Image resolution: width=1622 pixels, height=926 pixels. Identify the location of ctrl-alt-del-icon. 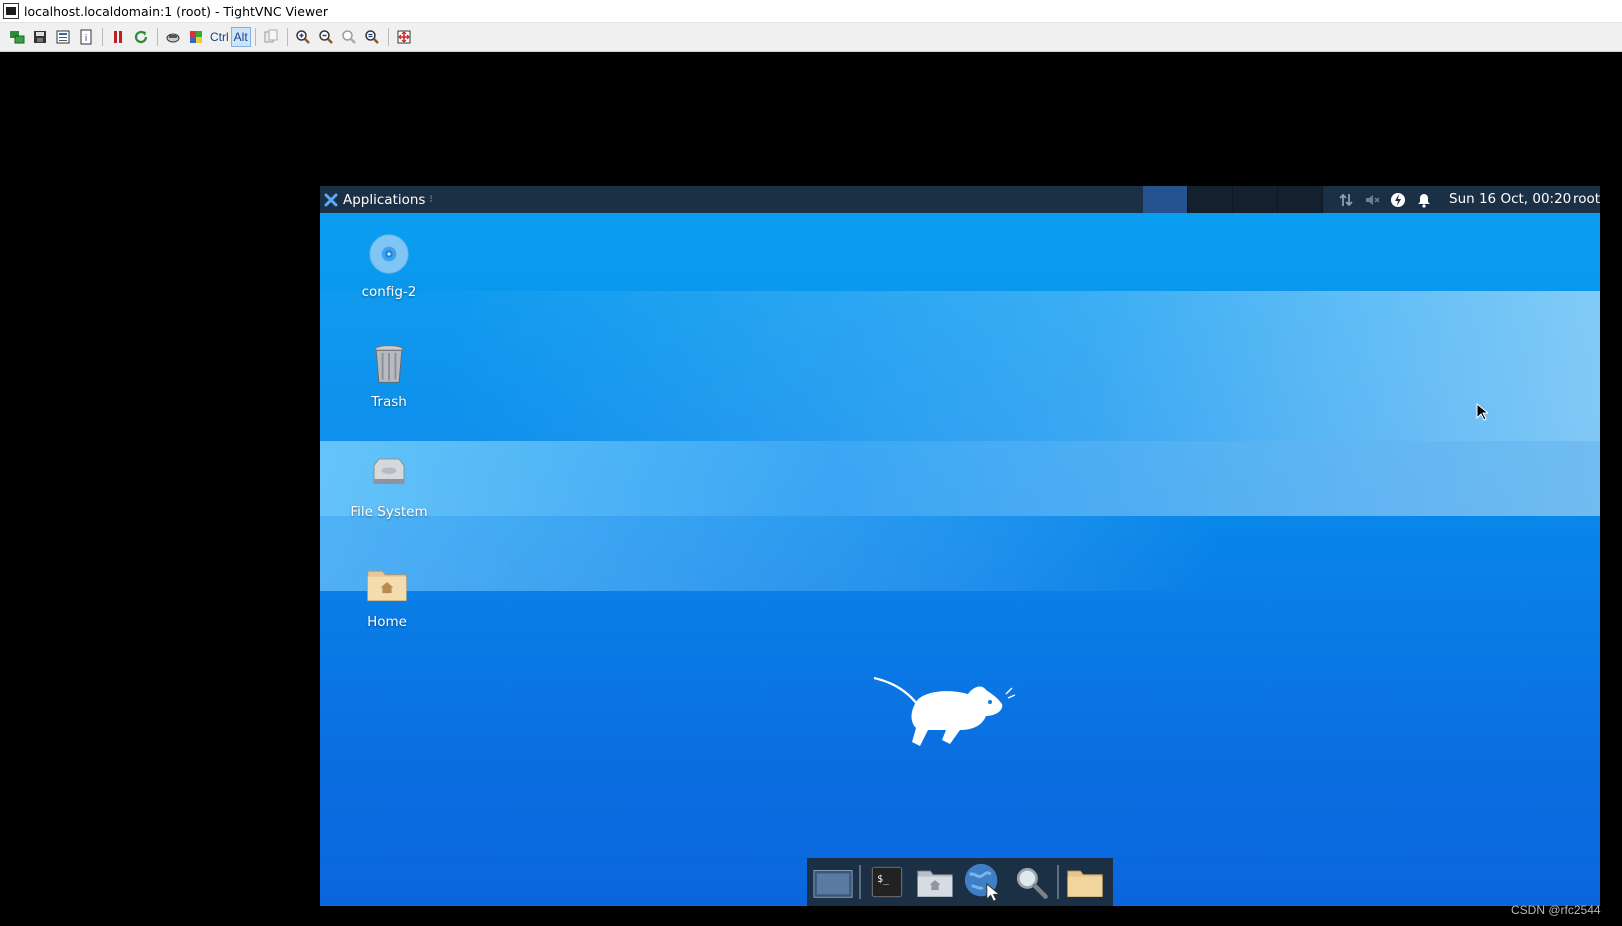
(173, 37).